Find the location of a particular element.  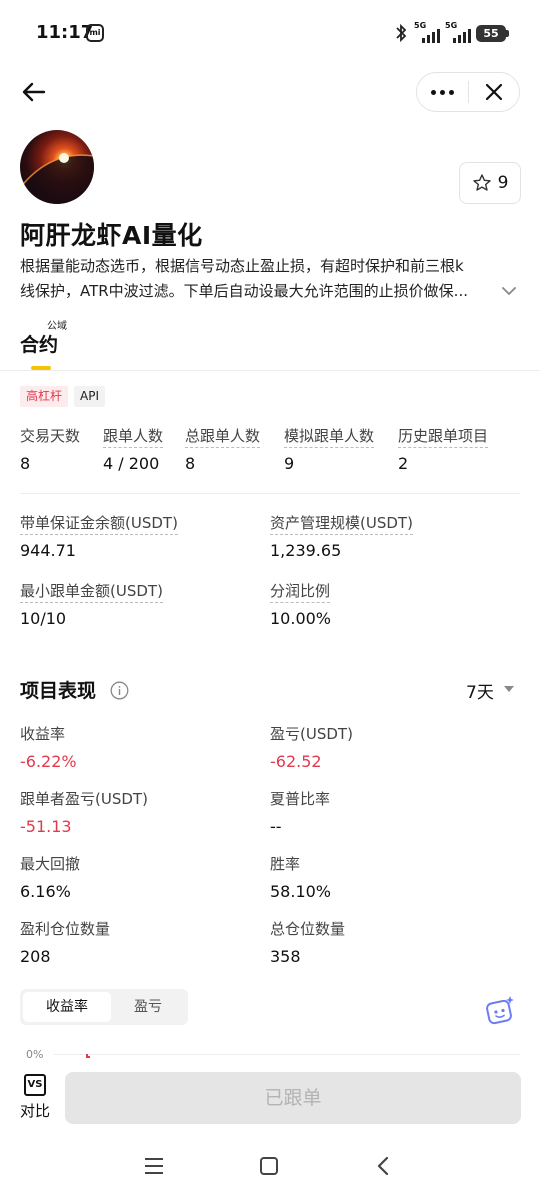

bluetooth-icon is located at coordinates (401, 33).